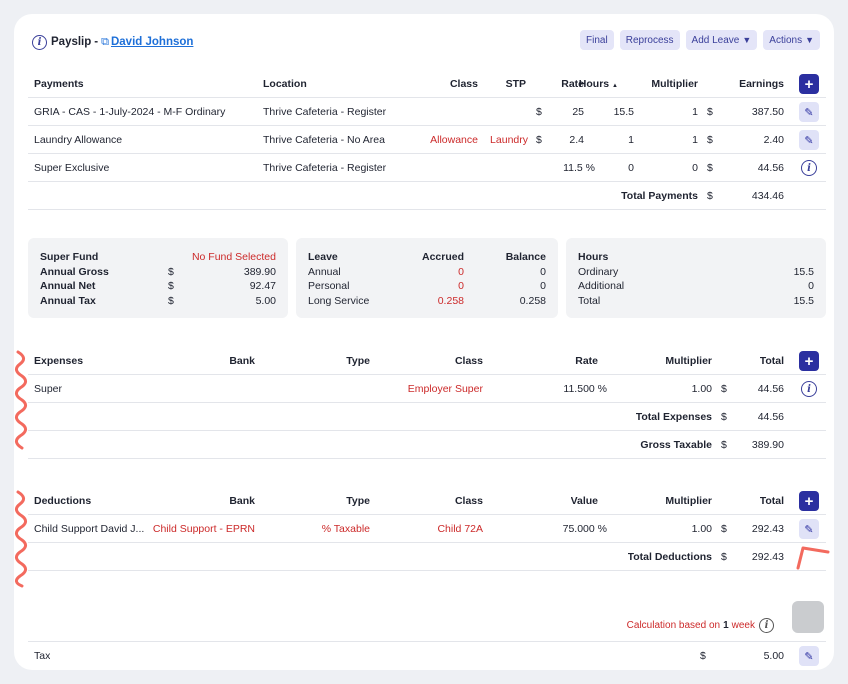 This screenshot has height=684, width=848. Describe the element at coordinates (427, 655) in the screenshot. I see `tax-table: Tax $ 5.00 ✎` at that location.